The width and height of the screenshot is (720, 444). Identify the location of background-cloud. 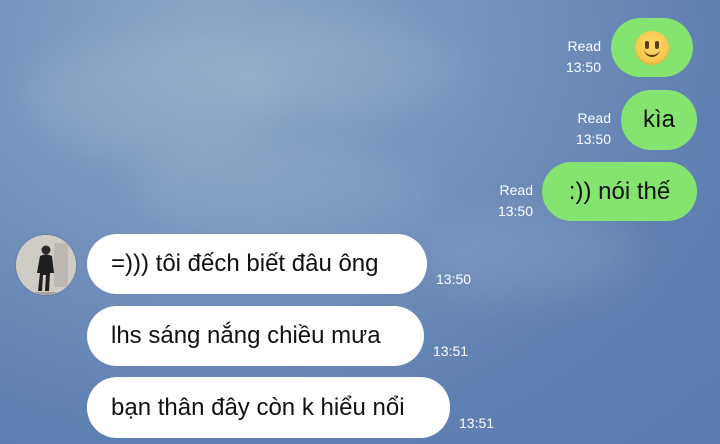
(350, 70).